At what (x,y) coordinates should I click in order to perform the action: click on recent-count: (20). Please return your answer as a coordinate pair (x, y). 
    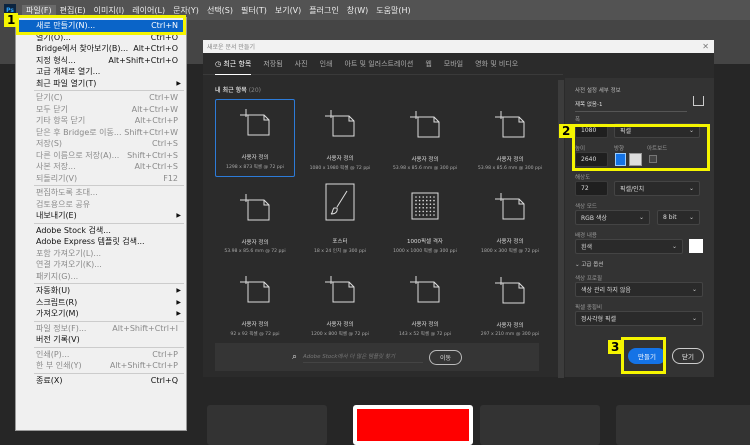
    Looking at the image, I should click on (255, 90).